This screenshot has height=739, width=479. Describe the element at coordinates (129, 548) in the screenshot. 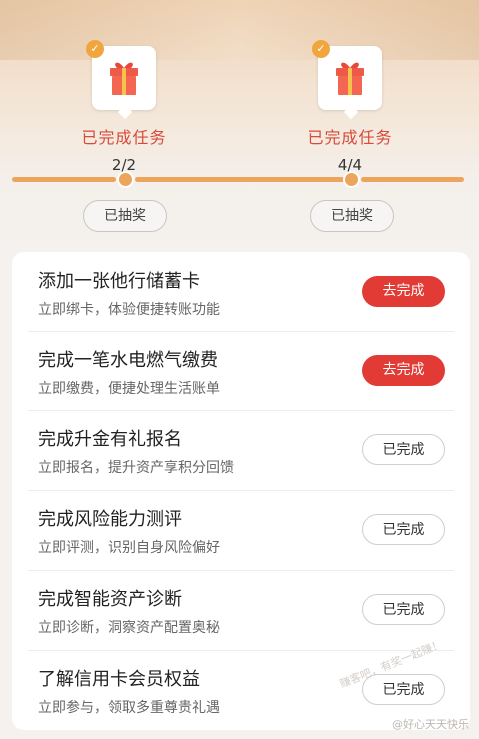

I see `task-subtitle: 立即评测，识别自身风险偏好` at that location.